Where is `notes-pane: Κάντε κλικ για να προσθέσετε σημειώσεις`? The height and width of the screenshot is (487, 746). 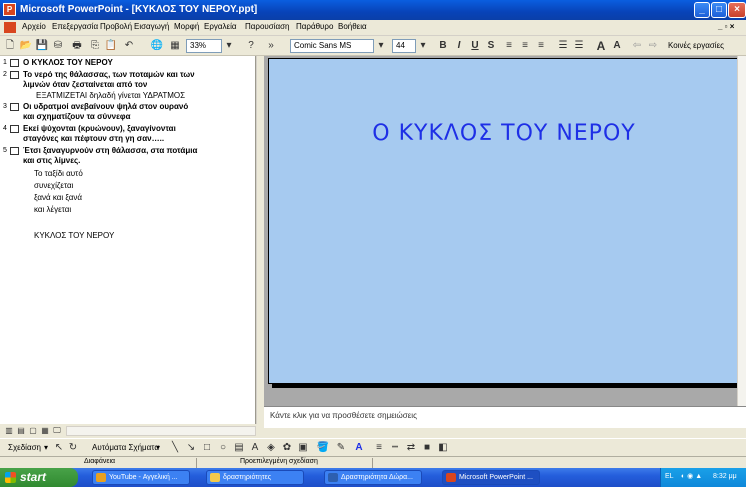
notes-pane: Κάντε κλικ για να προσθέσετε σημειώσεις is located at coordinates (505, 417).